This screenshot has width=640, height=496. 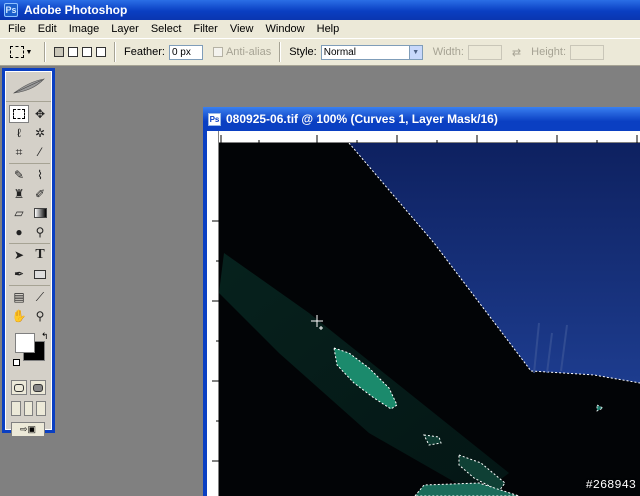 What do you see at coordinates (339, 52) in the screenshot?
I see `style-value: Normal` at bounding box center [339, 52].